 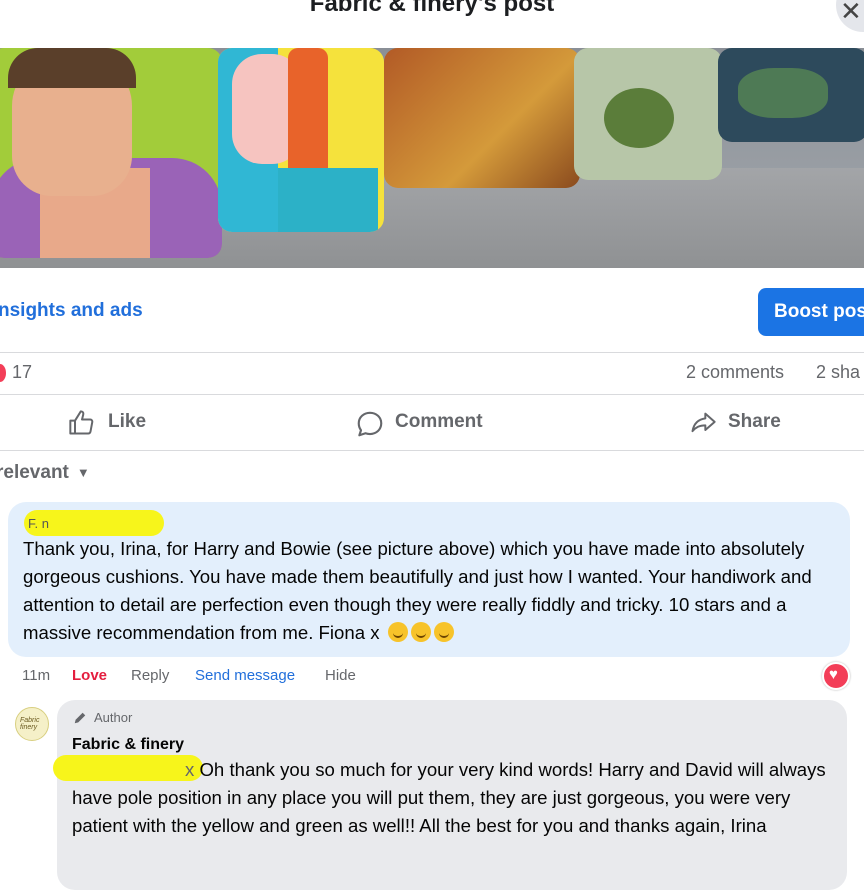 I want to click on harry-cushion, so click(x=111, y=153).